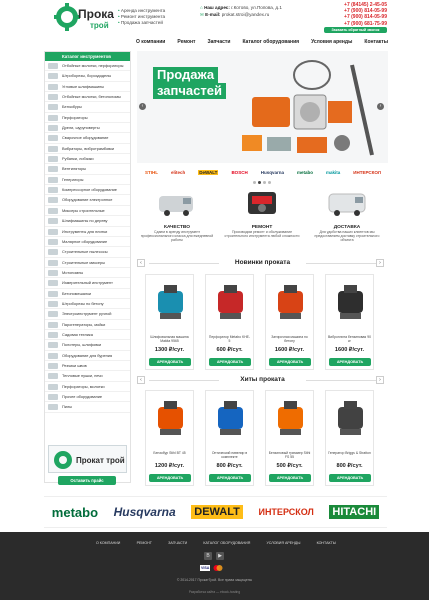 The height and width of the screenshot is (600, 429). I want to click on vk-icon: B, so click(208, 556).